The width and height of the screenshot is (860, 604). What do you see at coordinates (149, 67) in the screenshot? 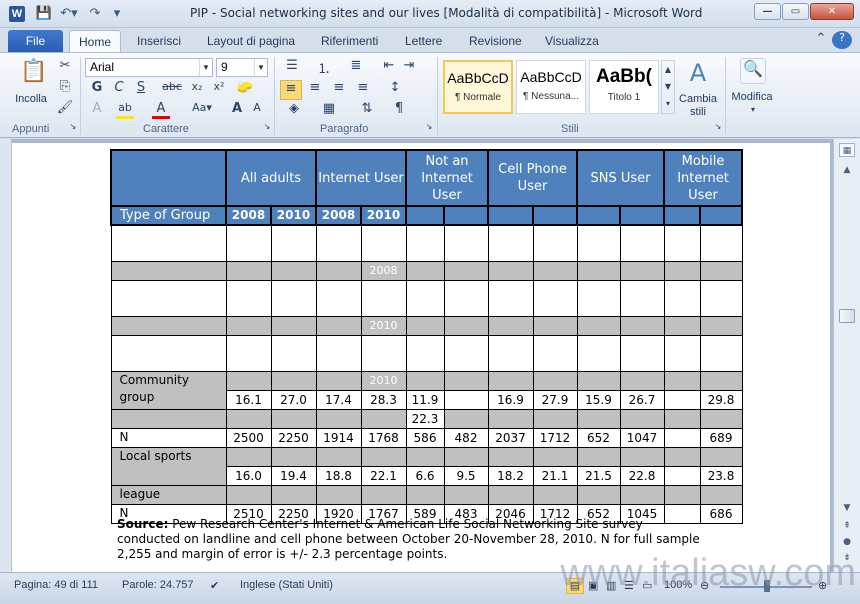
I see `font-name-select: Arial ▼` at bounding box center [149, 67].